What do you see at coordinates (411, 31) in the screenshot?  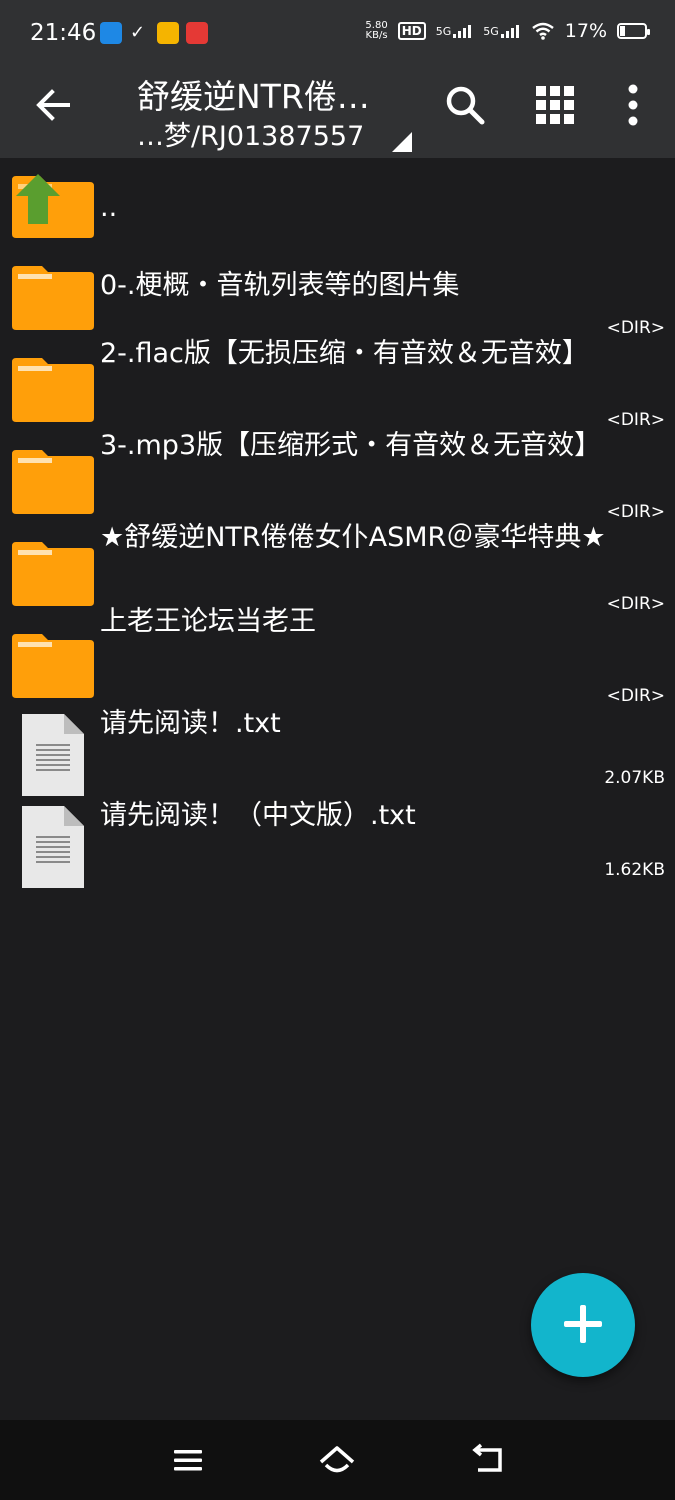 I see `hd-icon: HD` at bounding box center [411, 31].